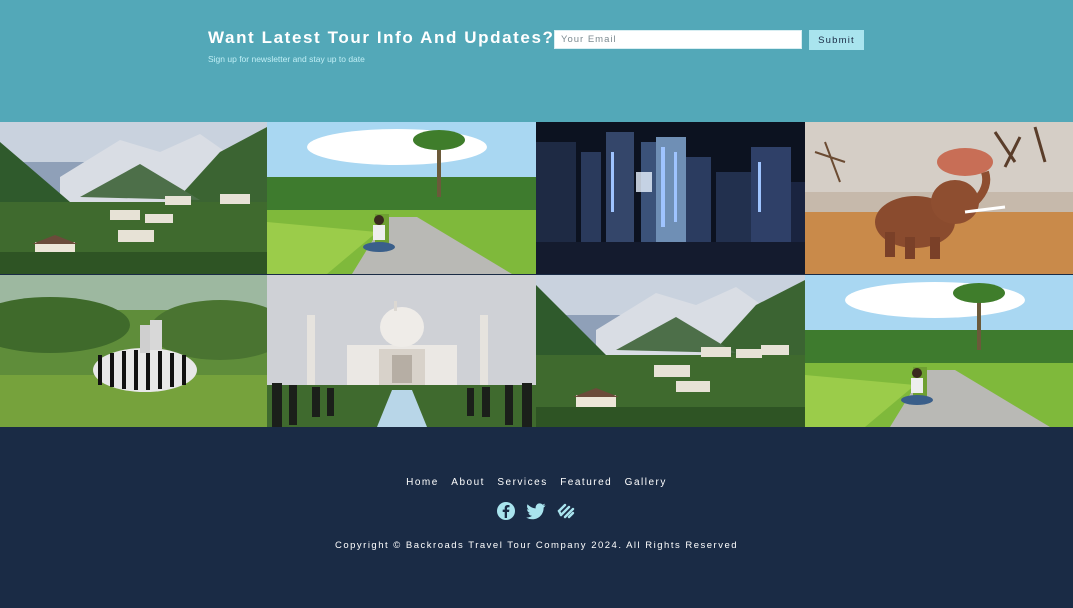  I want to click on footer-nav: Home About Services Featured Gallery, so click(536, 481).